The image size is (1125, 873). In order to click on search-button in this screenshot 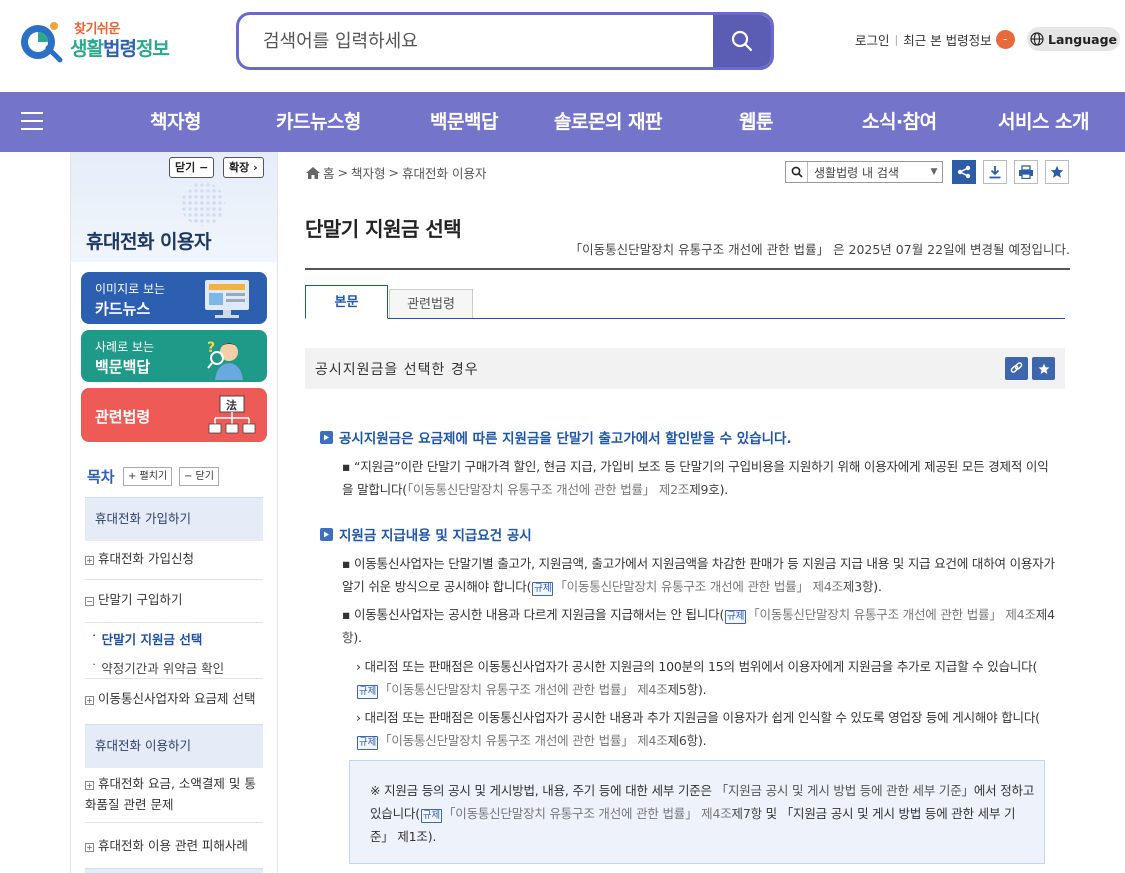, I will do `click(742, 41)`.